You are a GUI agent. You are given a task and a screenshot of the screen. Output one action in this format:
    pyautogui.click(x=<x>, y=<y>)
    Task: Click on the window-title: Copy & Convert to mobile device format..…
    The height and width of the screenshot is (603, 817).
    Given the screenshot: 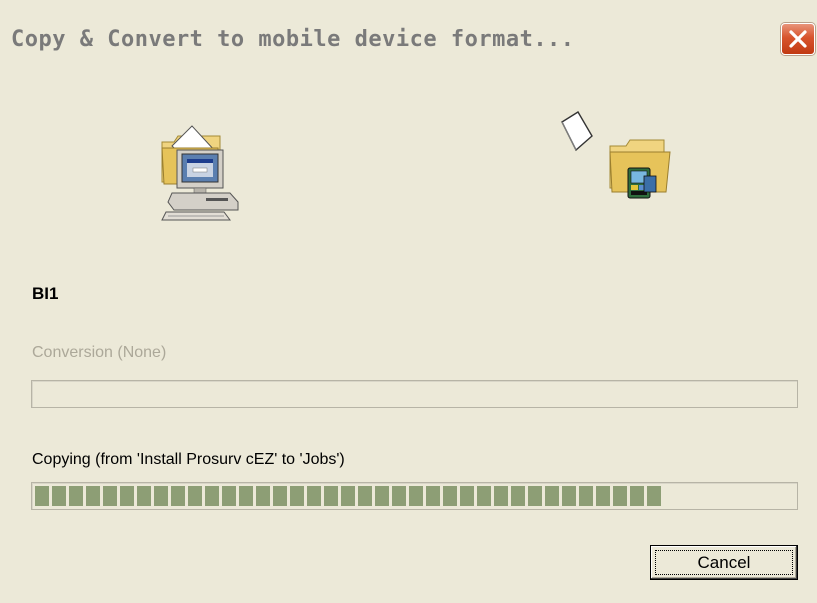 What is the action you would take?
    pyautogui.click(x=293, y=39)
    